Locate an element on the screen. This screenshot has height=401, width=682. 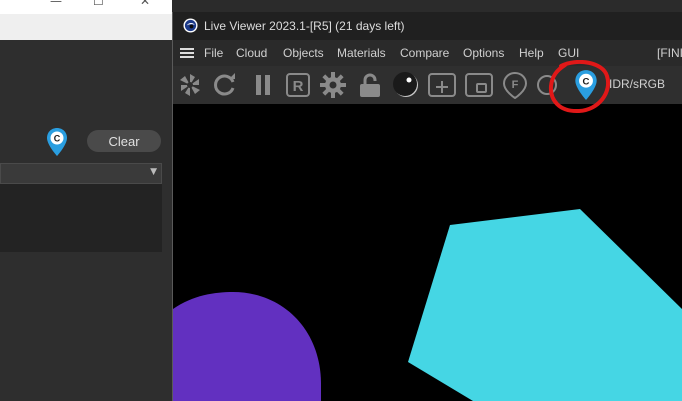
color-space-label: IDR/sRGB is located at coordinates (637, 84).